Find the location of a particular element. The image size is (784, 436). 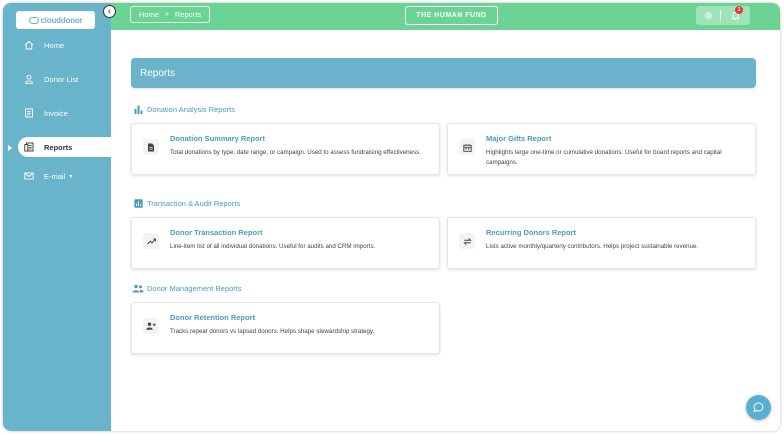

card-title: Donation Summary Report is located at coordinates (218, 138).